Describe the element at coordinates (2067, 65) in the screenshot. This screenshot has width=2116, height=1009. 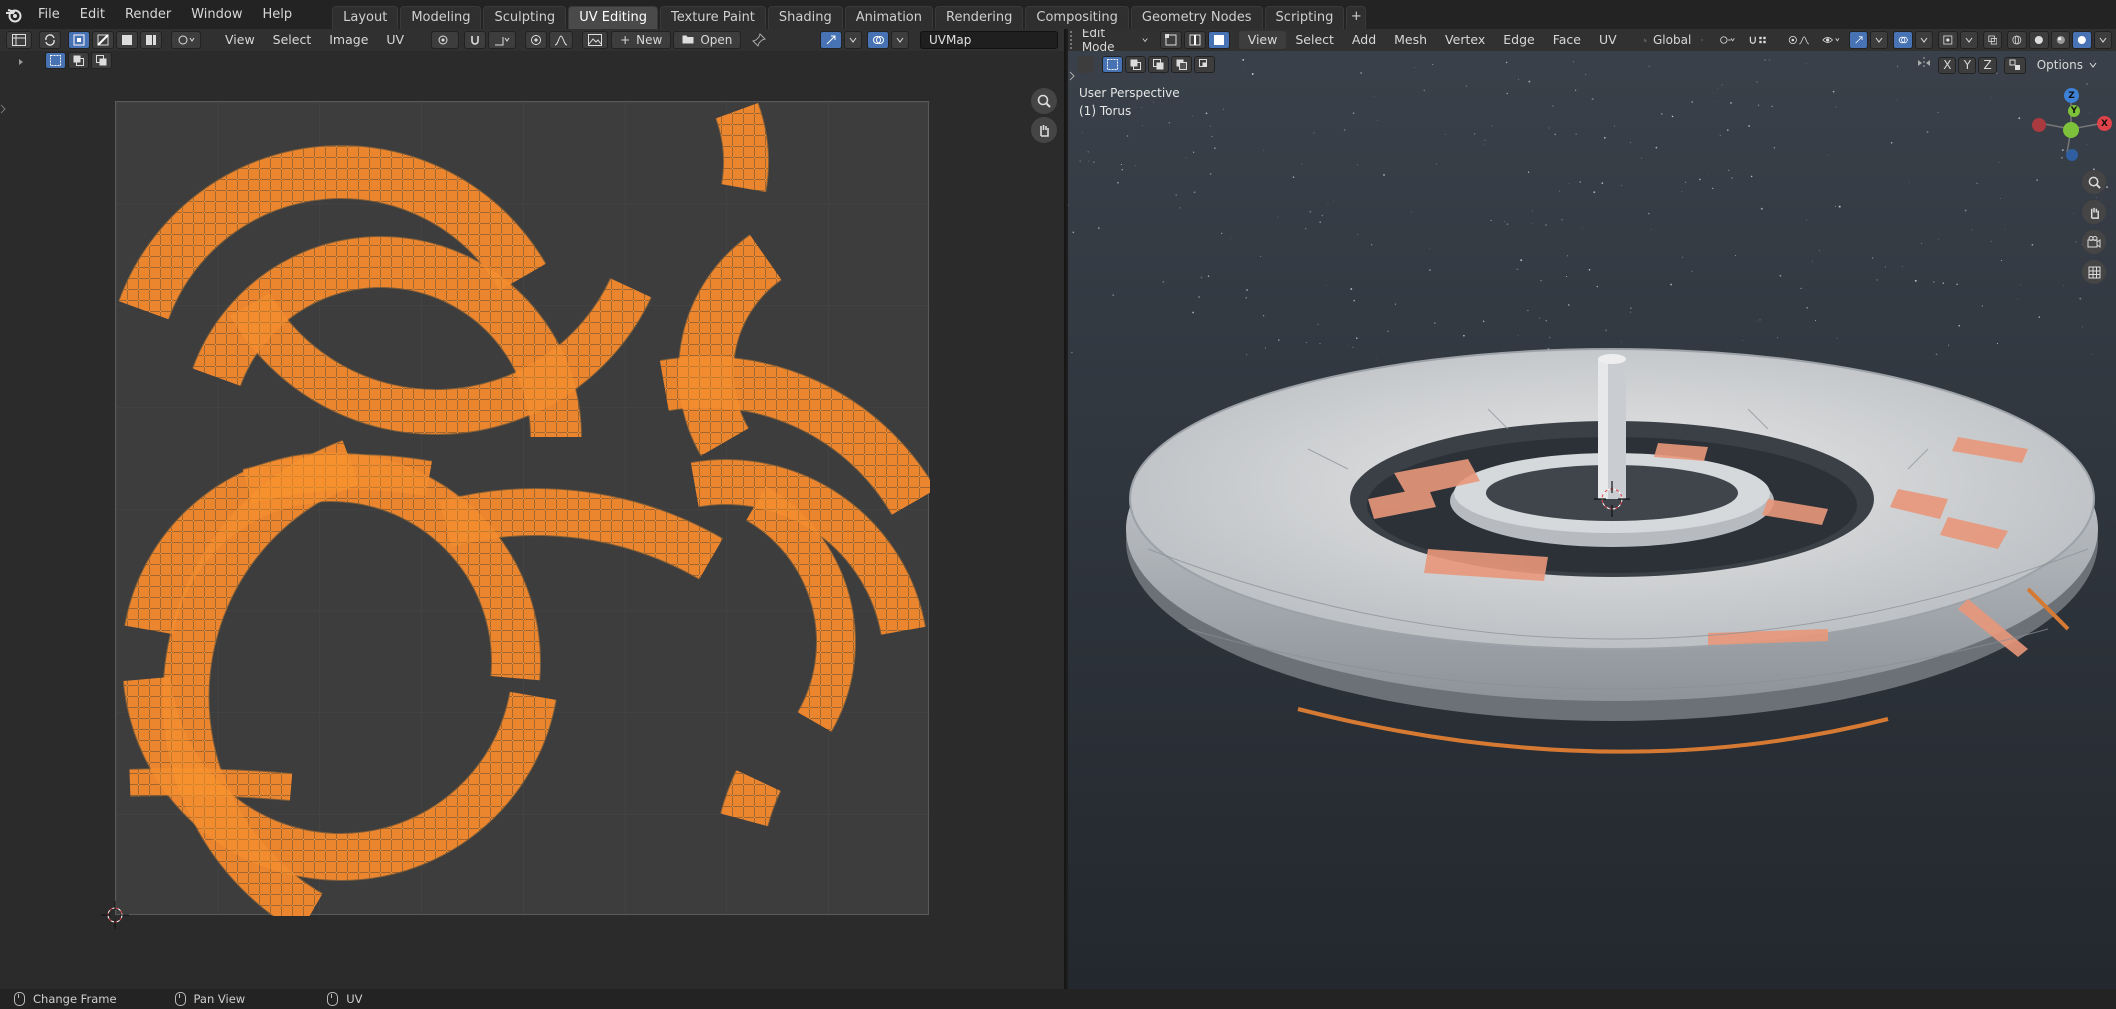
I see `options-dropdown: Options` at that location.